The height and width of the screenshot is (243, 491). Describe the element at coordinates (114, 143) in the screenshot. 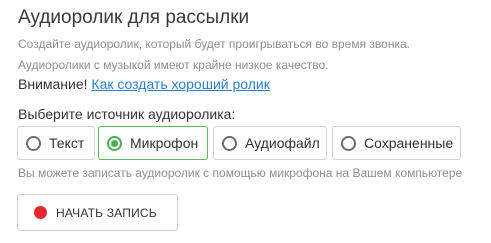

I see `radio-checked-icon` at that location.